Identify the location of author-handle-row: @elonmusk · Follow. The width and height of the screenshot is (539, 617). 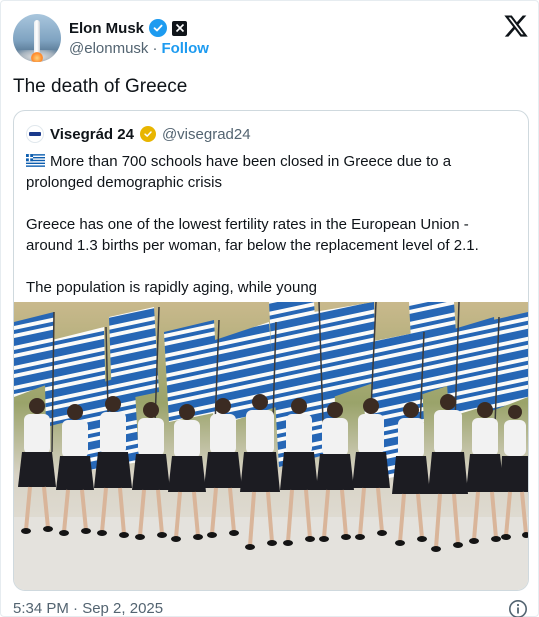
(139, 48).